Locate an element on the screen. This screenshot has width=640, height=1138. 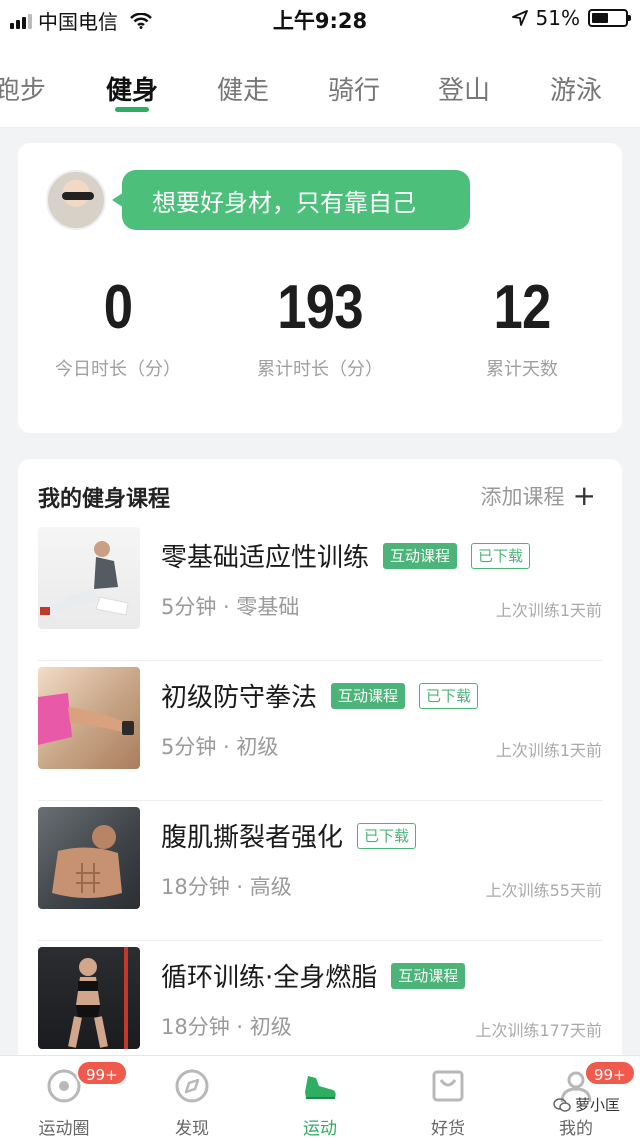
stat-total-minutes: 193 累计时长（分） is located at coordinates (320, 327).